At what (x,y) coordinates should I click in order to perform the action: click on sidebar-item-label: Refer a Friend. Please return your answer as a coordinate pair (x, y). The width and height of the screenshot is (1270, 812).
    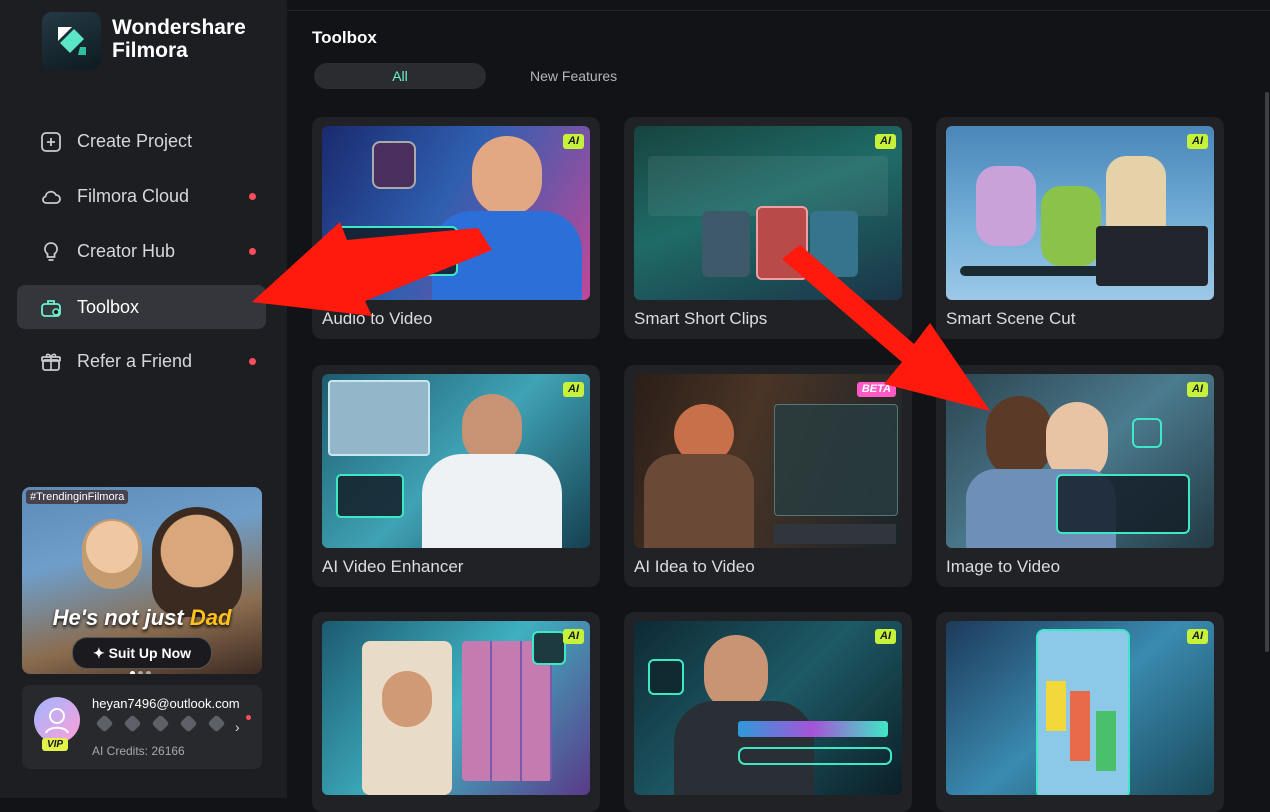
    Looking at the image, I should click on (135, 361).